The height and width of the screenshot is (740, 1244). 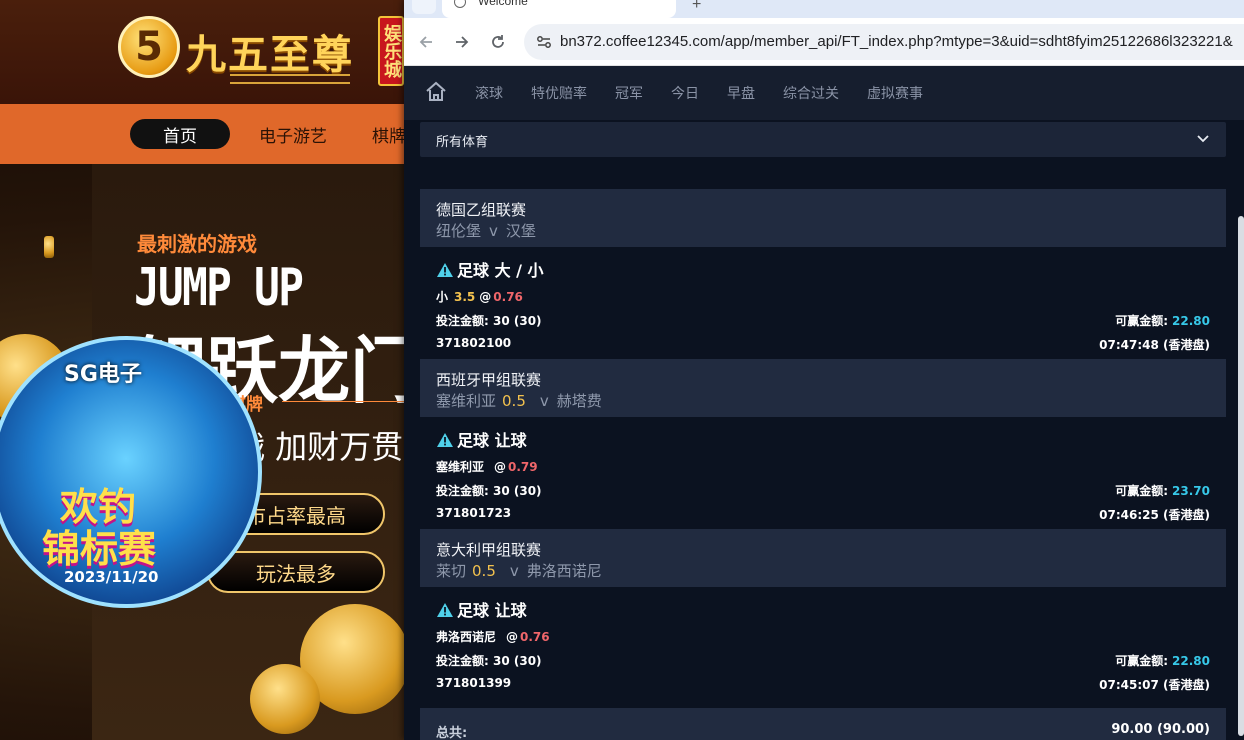 I want to click on match-teams: 纽伦堡 v 汉堡, so click(x=486, y=230).